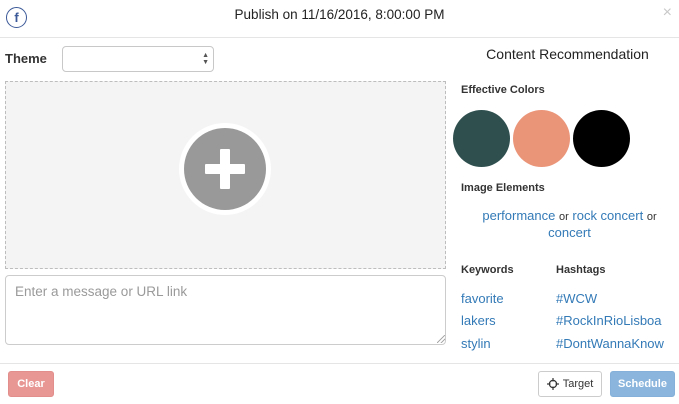 This screenshot has width=679, height=404. I want to click on hashtag-link: #RockInRioLisboa, so click(609, 320).